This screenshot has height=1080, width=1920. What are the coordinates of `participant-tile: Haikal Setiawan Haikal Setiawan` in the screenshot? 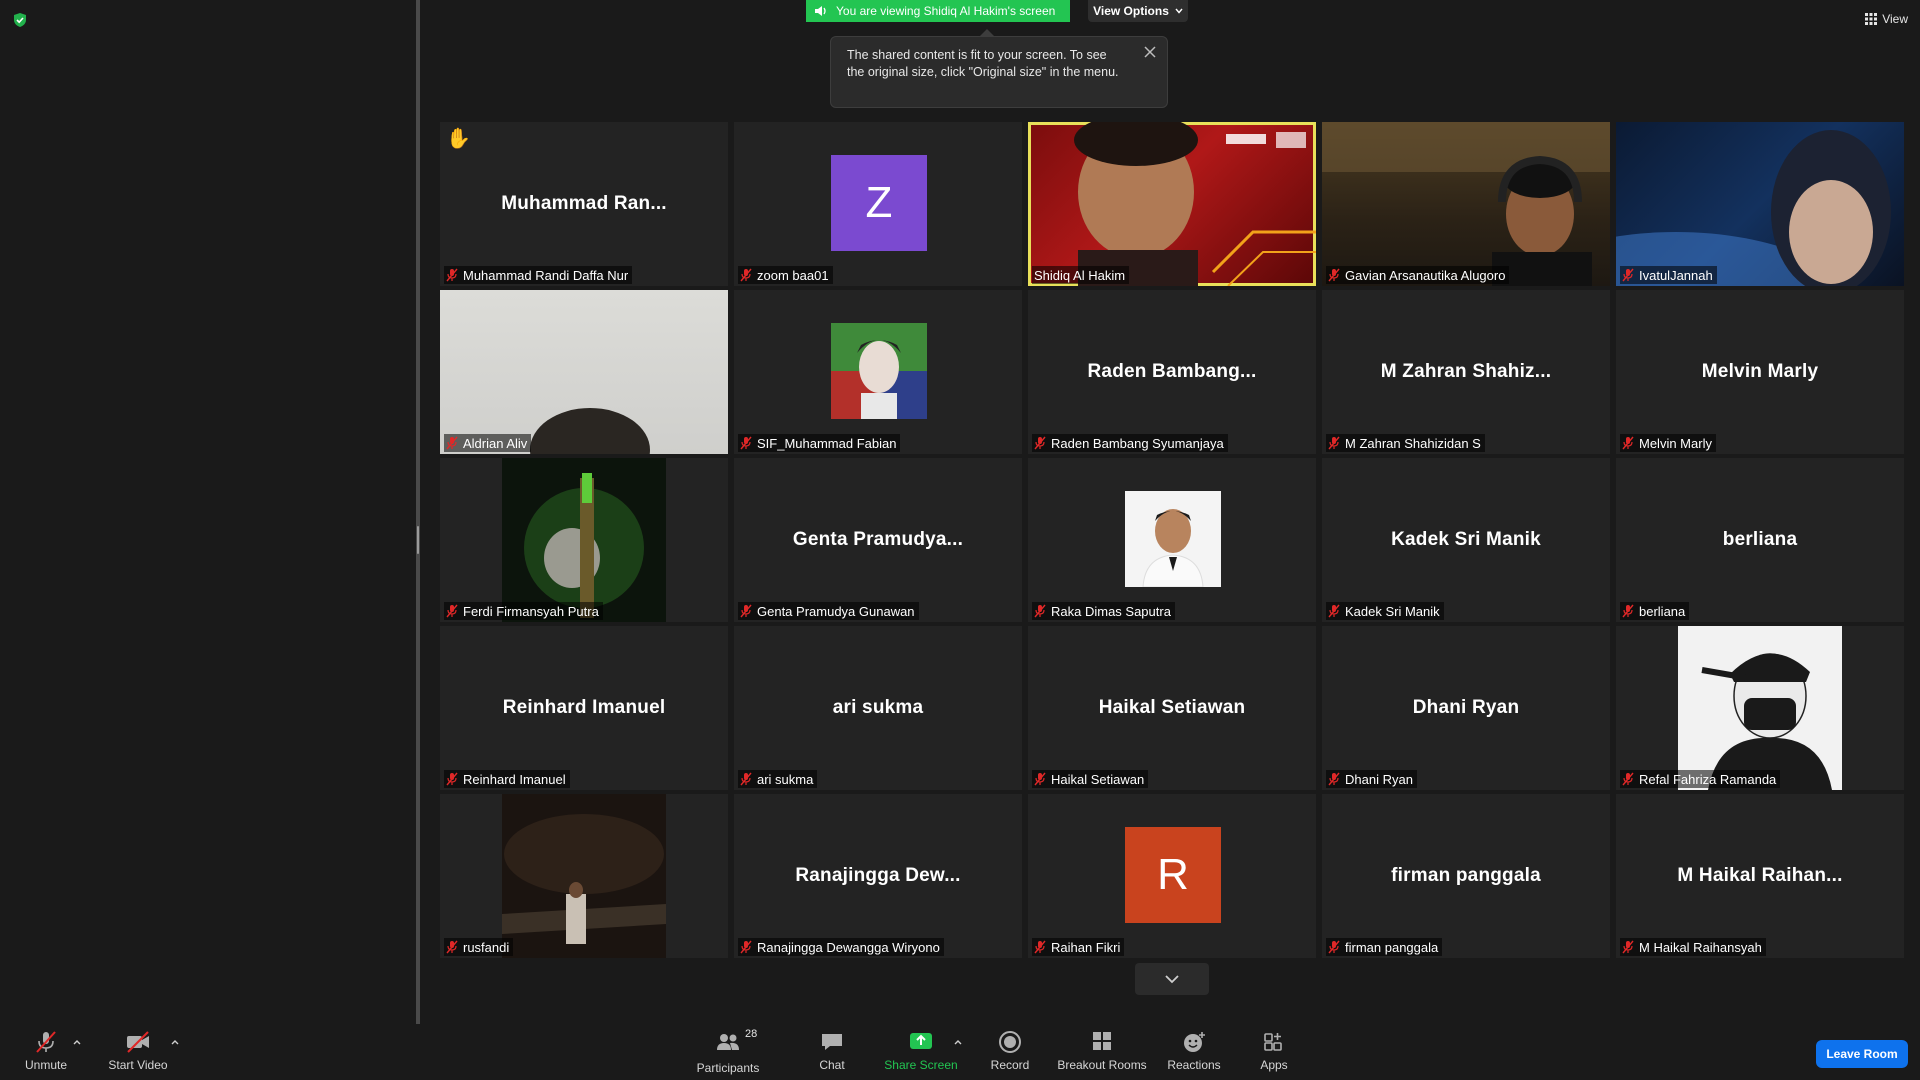 It's located at (1172, 708).